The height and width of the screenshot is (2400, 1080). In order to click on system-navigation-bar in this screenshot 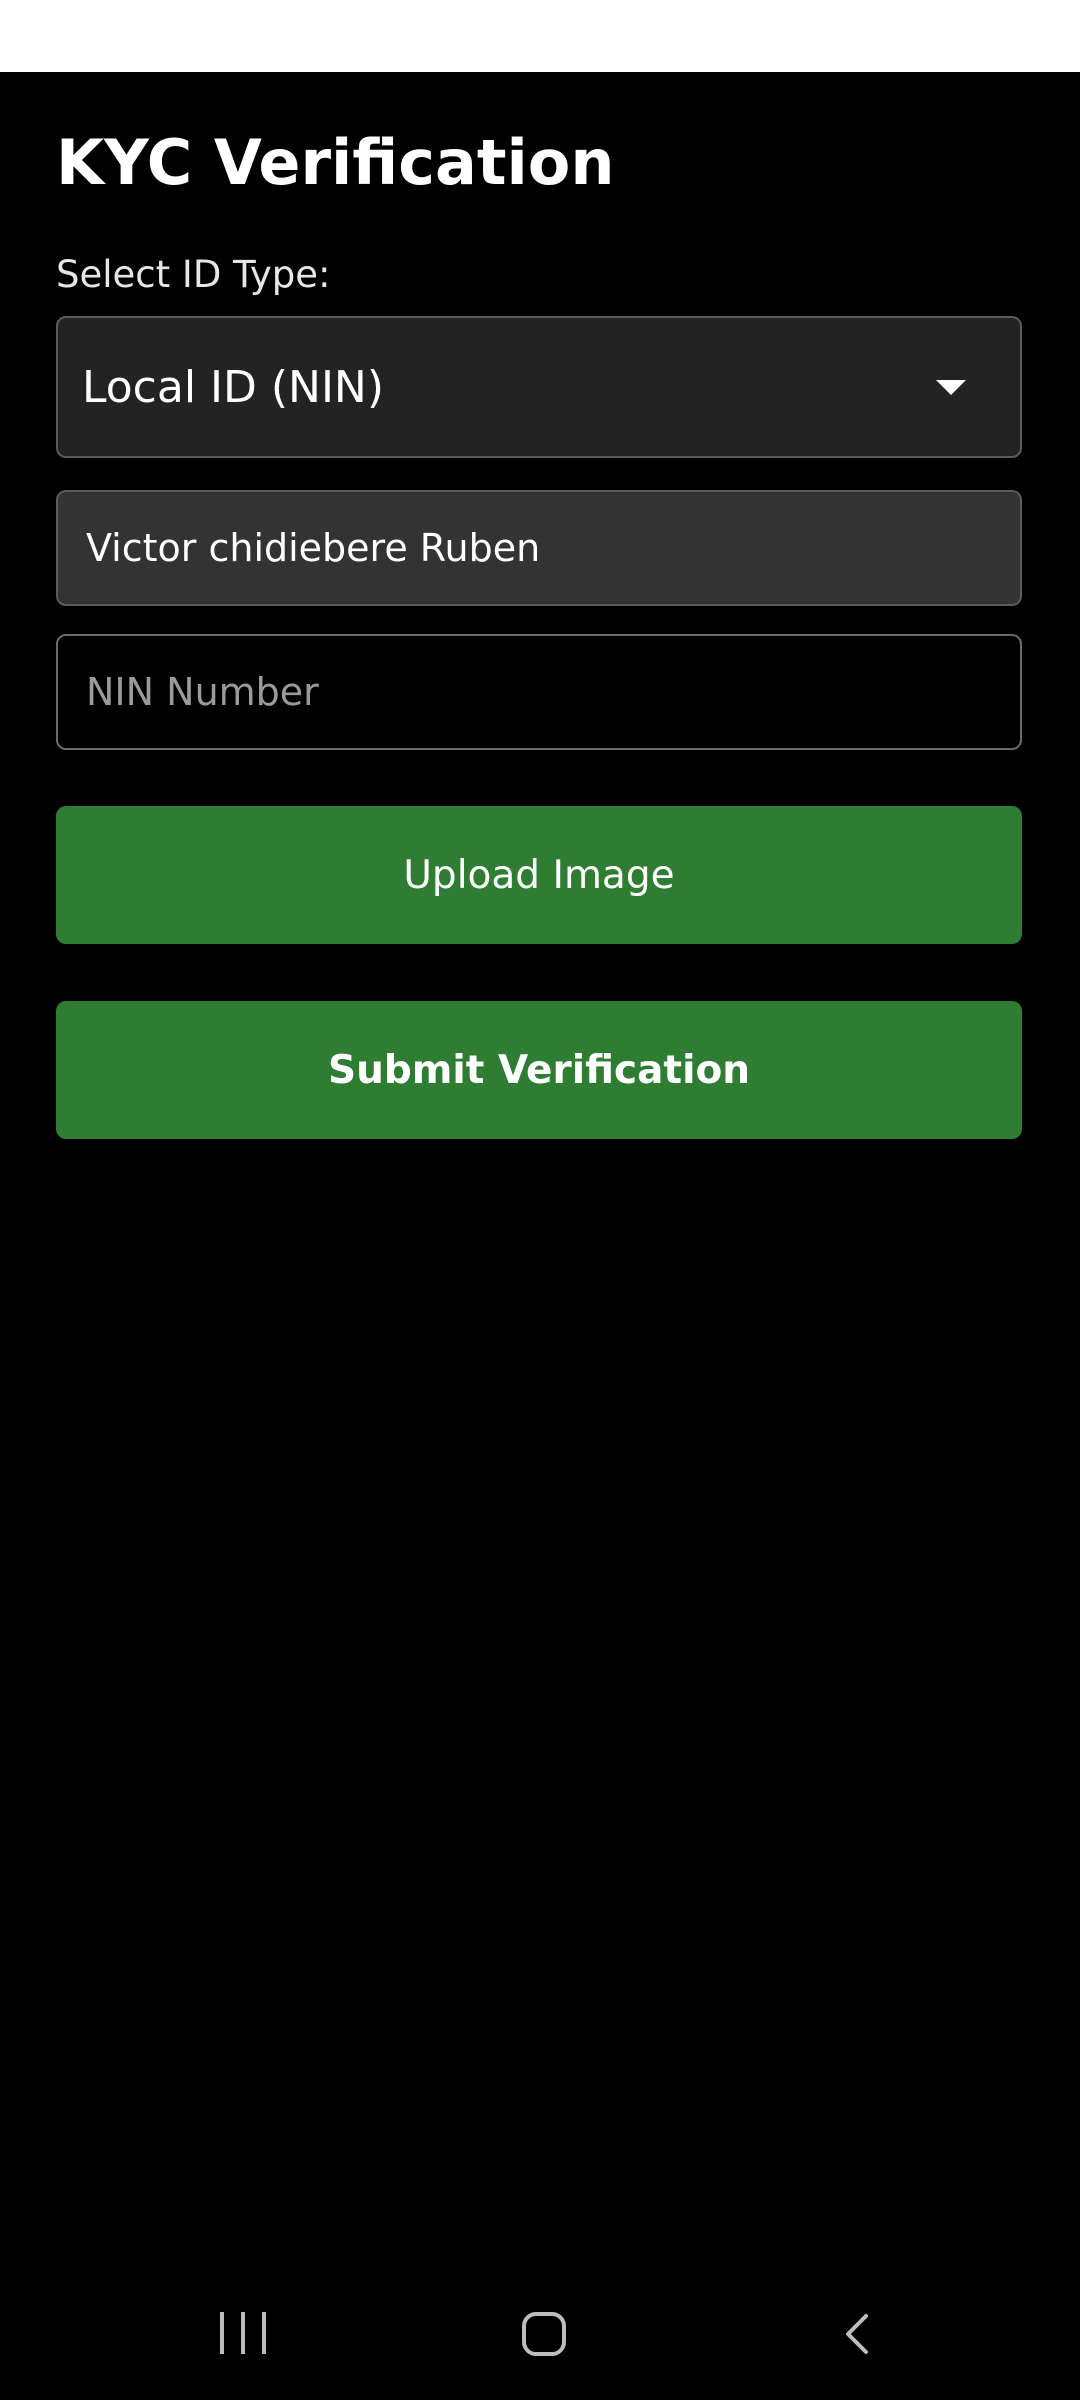, I will do `click(540, 2335)`.